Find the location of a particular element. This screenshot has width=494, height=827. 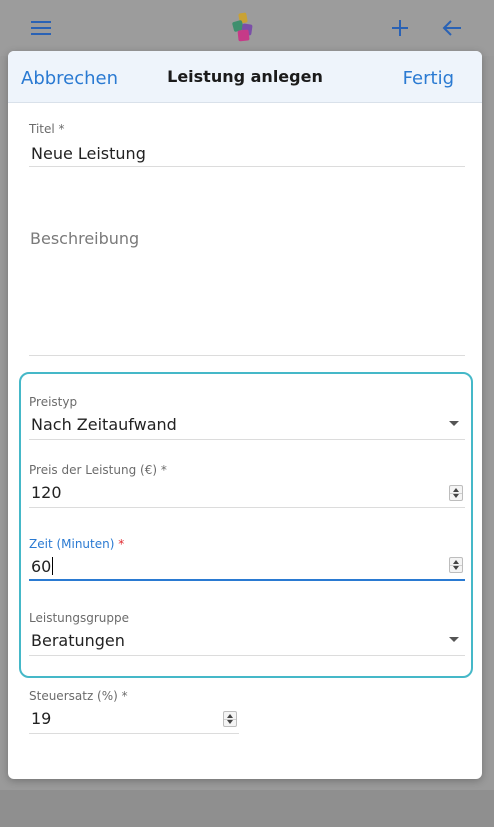

app-bar is located at coordinates (247, 28).